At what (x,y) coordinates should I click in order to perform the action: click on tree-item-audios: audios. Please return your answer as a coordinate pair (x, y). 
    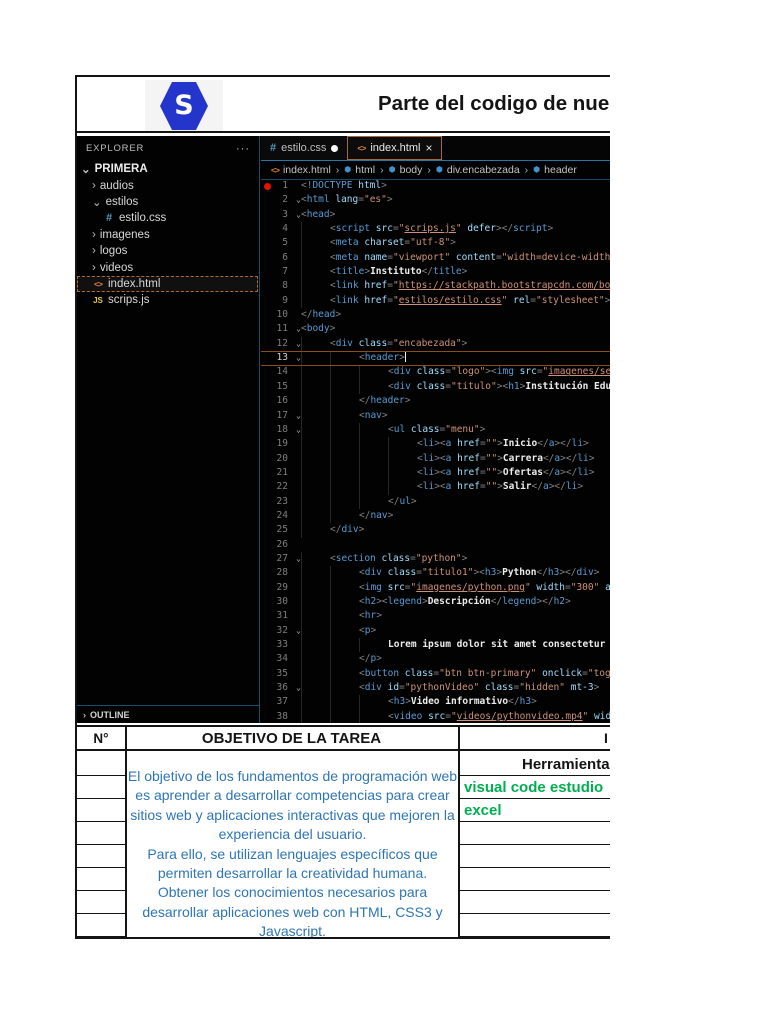
    Looking at the image, I should click on (167, 185).